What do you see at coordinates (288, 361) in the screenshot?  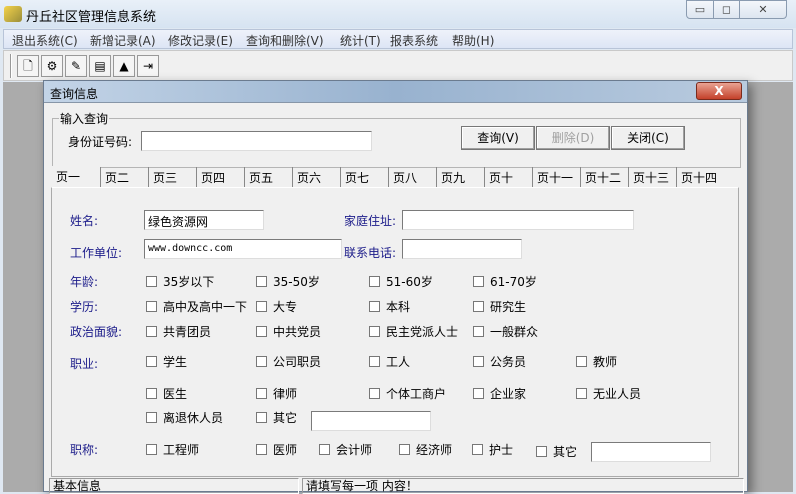 I see `job-option-1: 公司职员` at bounding box center [288, 361].